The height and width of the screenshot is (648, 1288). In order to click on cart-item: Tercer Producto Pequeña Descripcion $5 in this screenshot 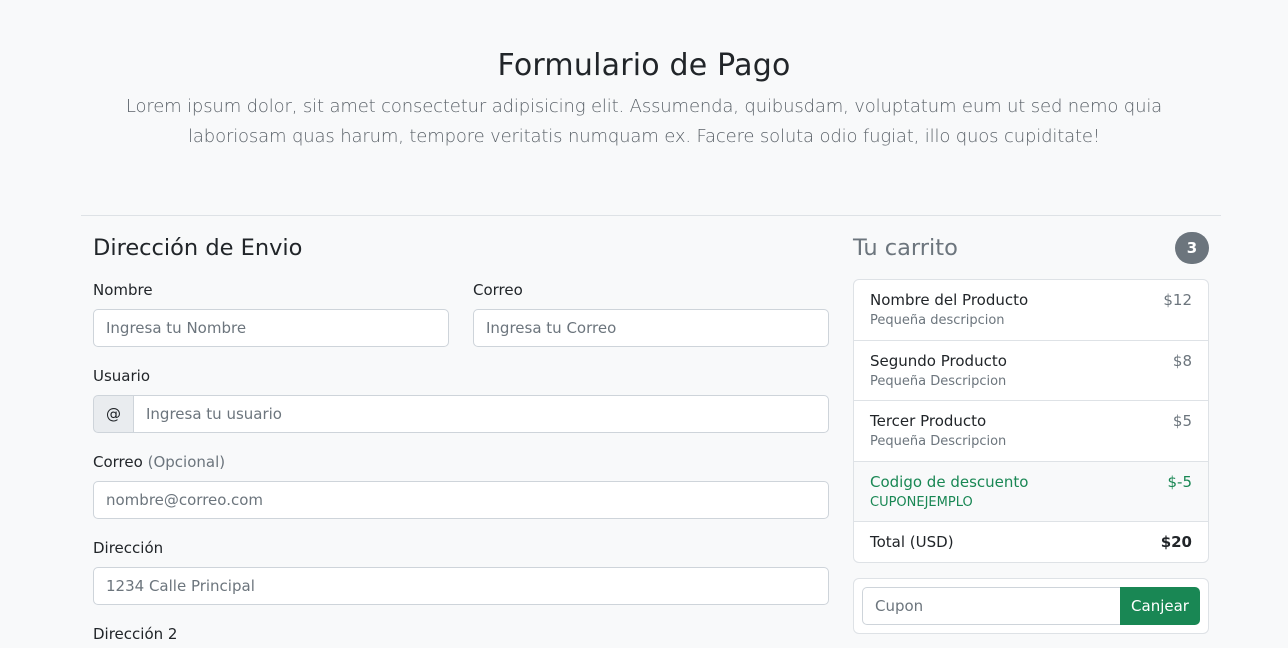, I will do `click(1031, 431)`.